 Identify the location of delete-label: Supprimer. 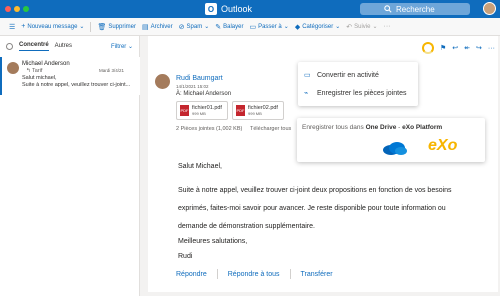
(122, 26).